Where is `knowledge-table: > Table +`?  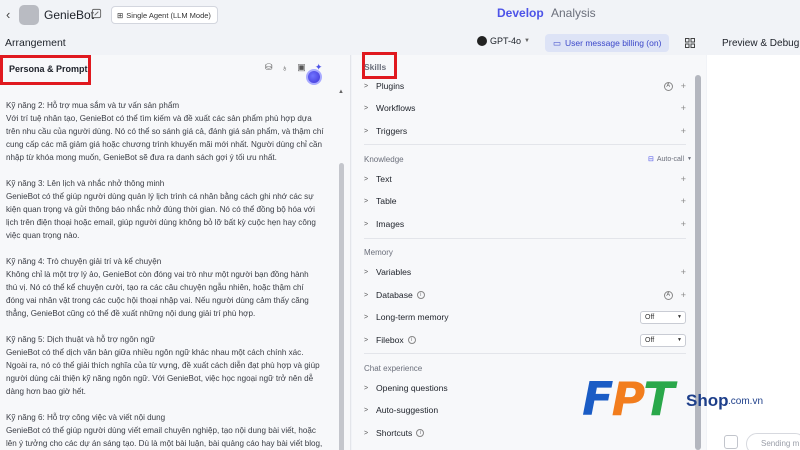 knowledge-table: > Table + is located at coordinates (525, 201).